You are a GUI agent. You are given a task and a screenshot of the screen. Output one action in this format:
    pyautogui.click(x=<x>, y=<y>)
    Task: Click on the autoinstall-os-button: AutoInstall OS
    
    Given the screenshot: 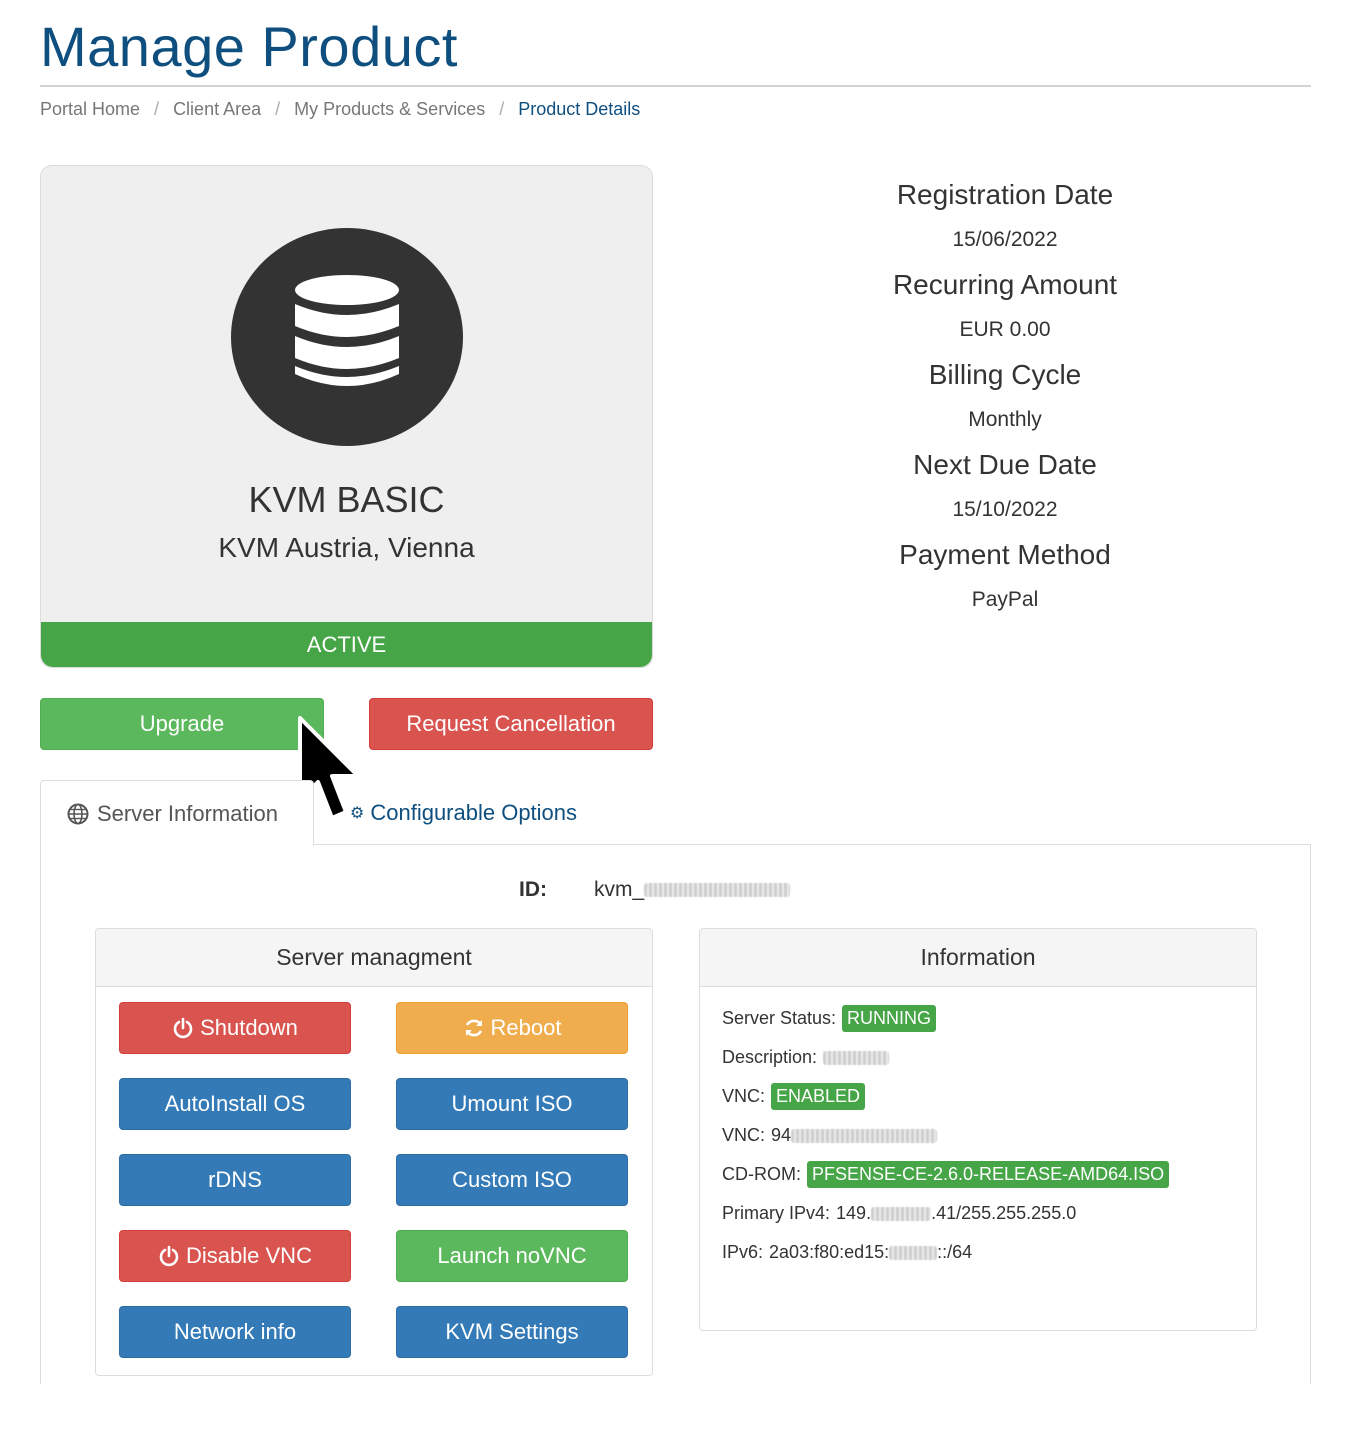 What is the action you would take?
    pyautogui.click(x=235, y=1104)
    